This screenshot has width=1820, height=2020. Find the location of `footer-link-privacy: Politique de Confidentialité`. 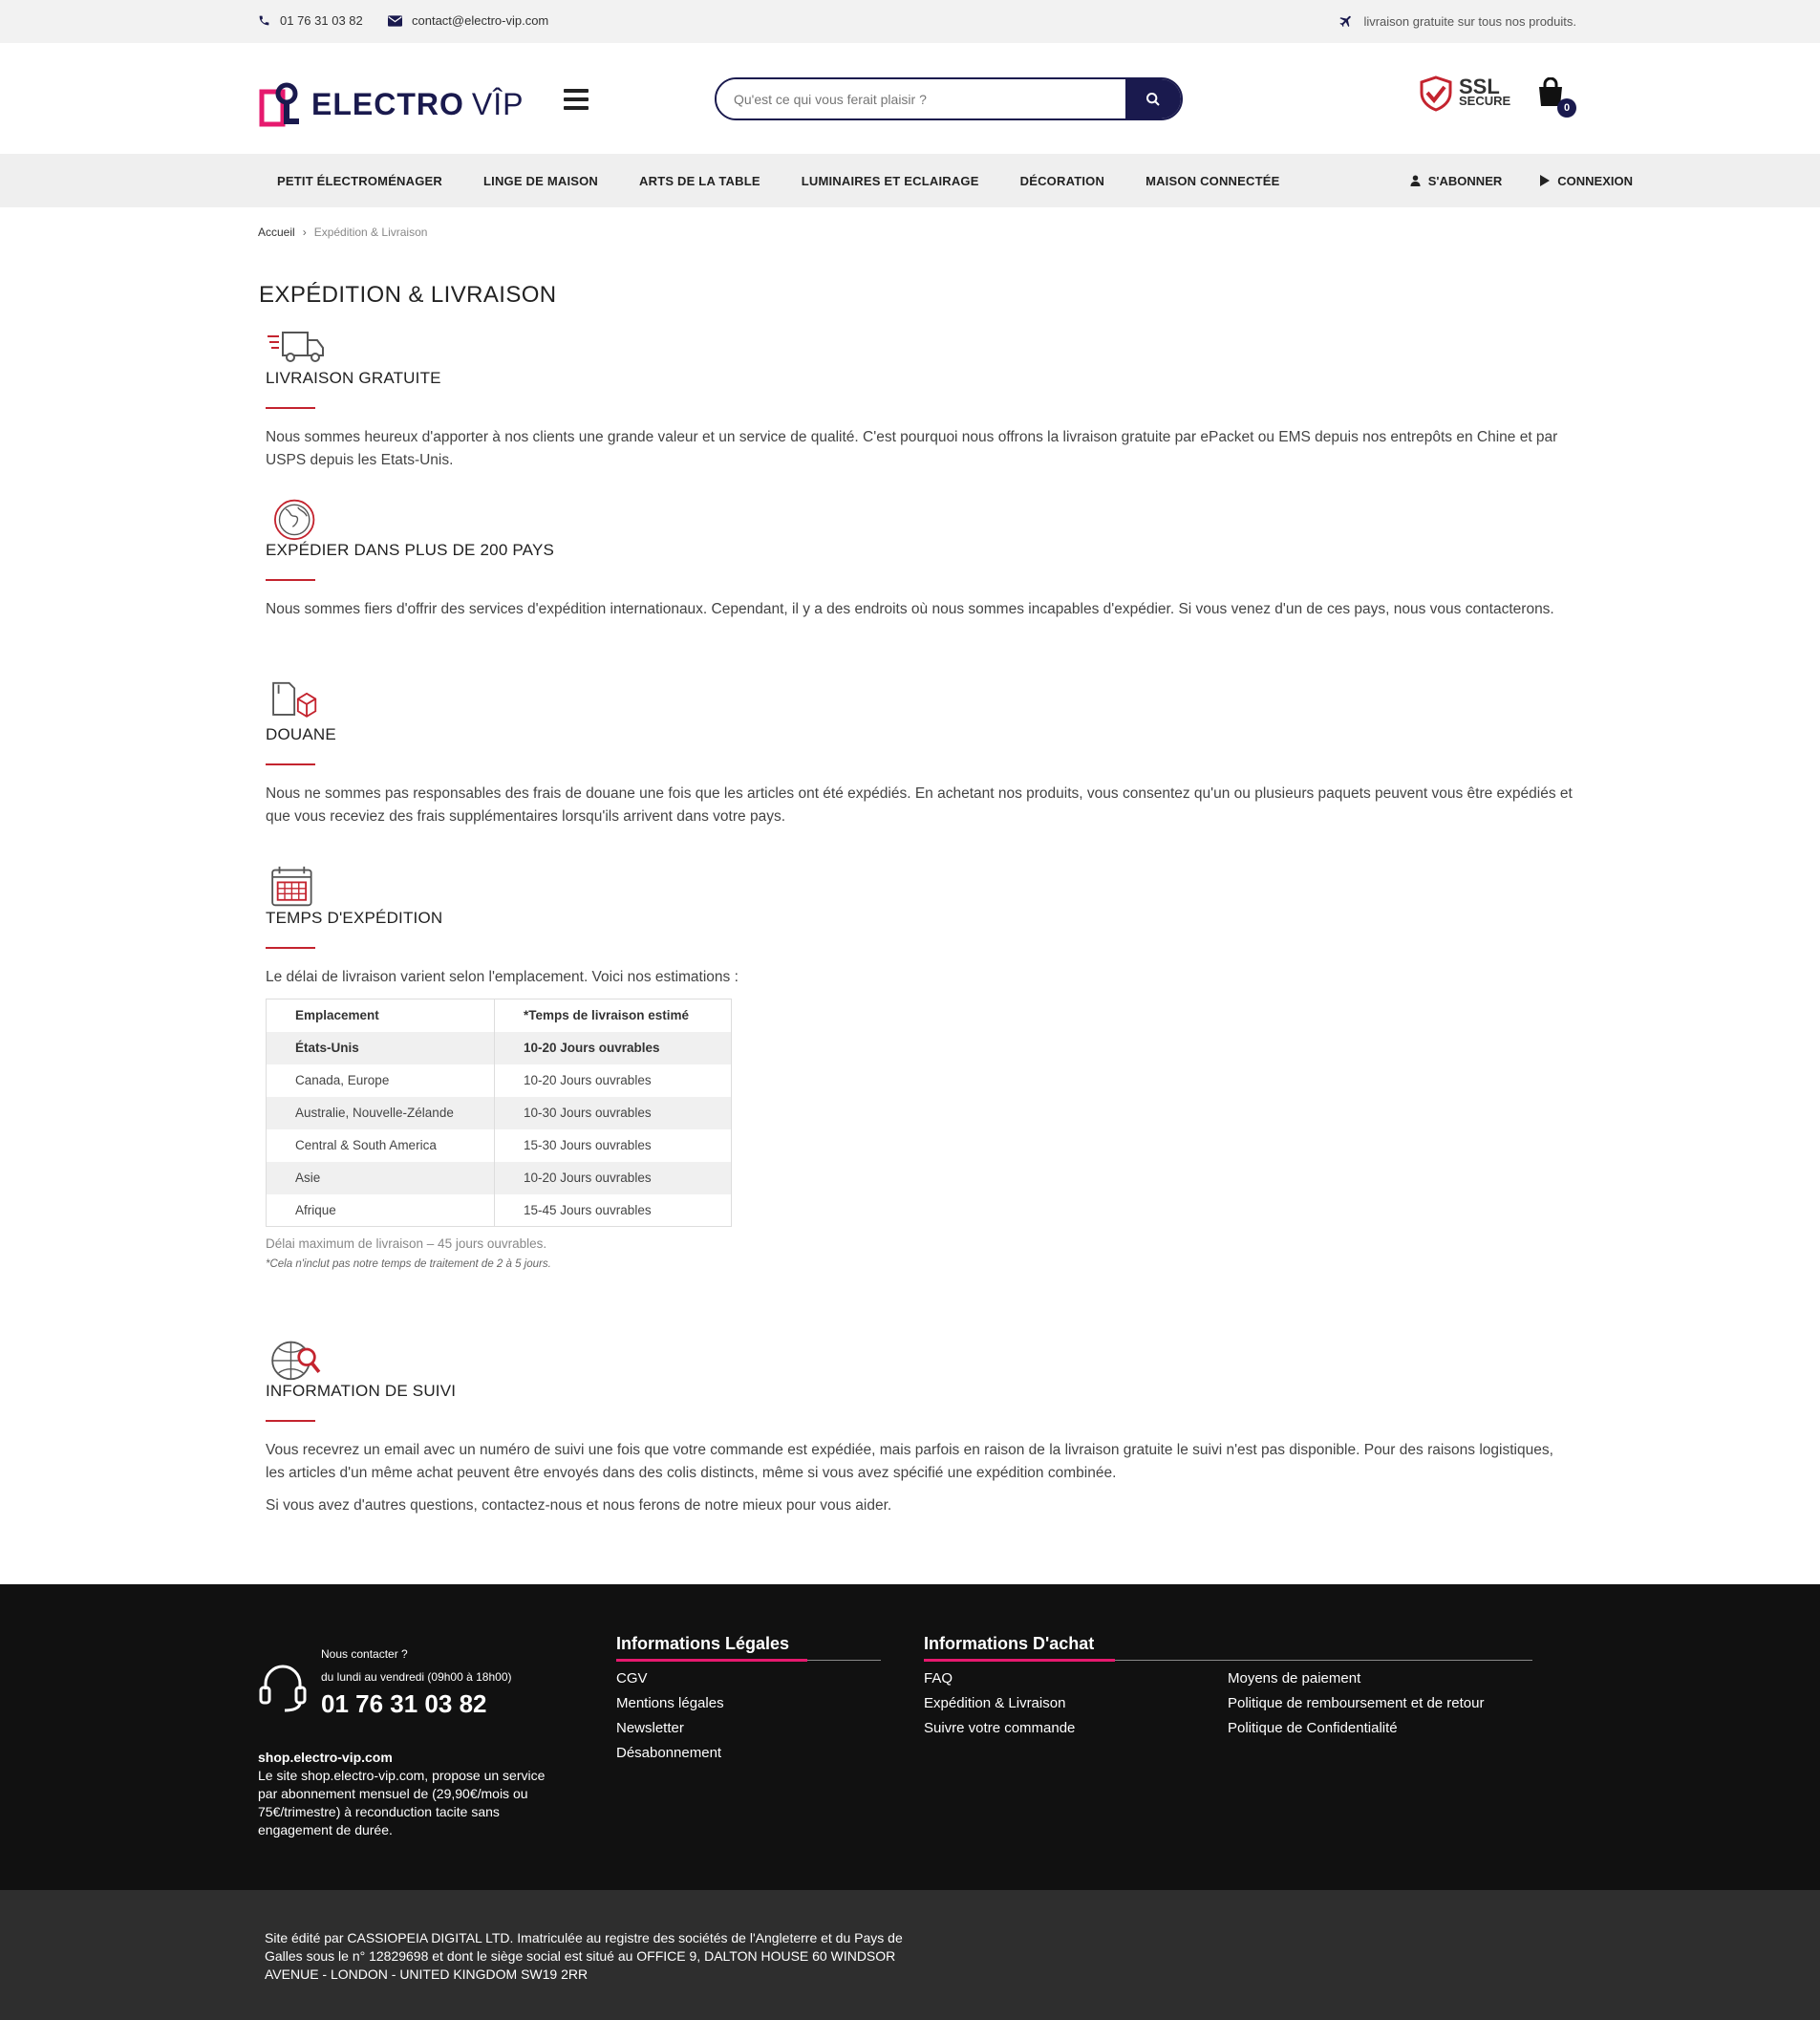

footer-link-privacy: Politique de Confidentialité is located at coordinates (1356, 1728).